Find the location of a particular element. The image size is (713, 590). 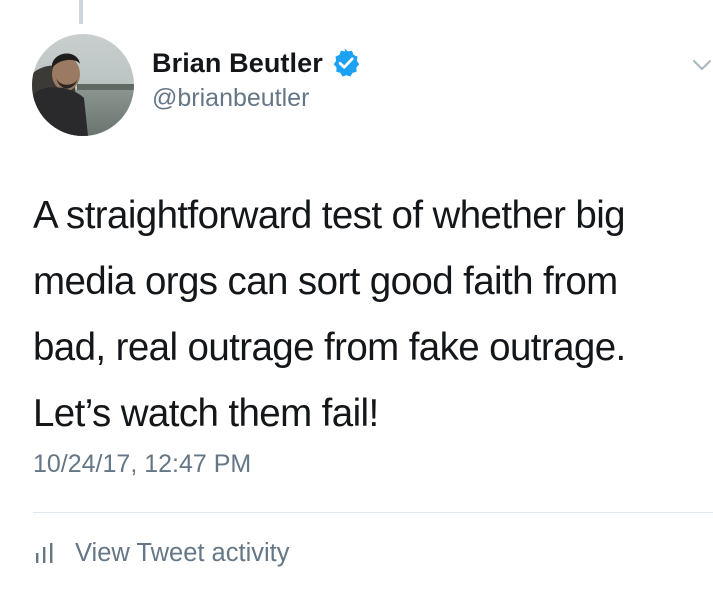

view-tweet-activity-label: View Tweet activity is located at coordinates (182, 552).